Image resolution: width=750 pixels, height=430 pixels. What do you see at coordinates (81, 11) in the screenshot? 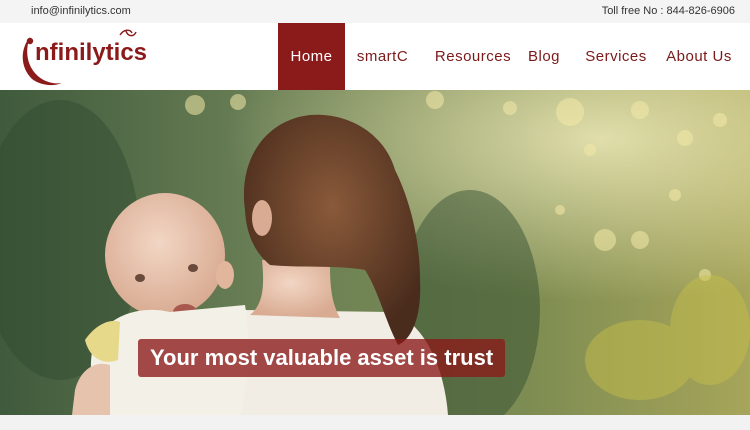
I see `email-link: info@infinilytics.com` at bounding box center [81, 11].